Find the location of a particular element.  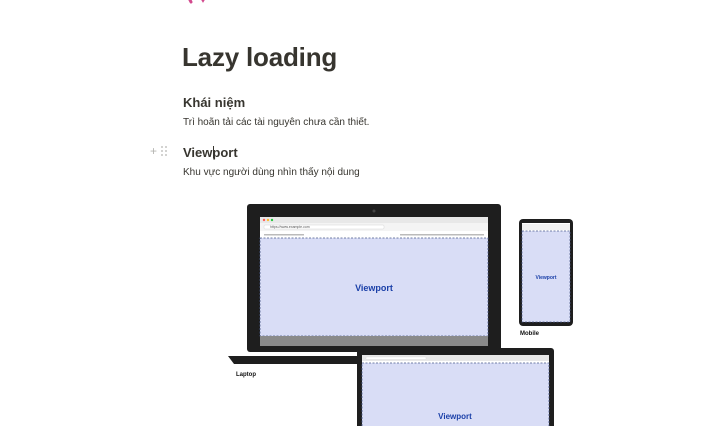

monitor-viewport-label: Viewport is located at coordinates (455, 416).